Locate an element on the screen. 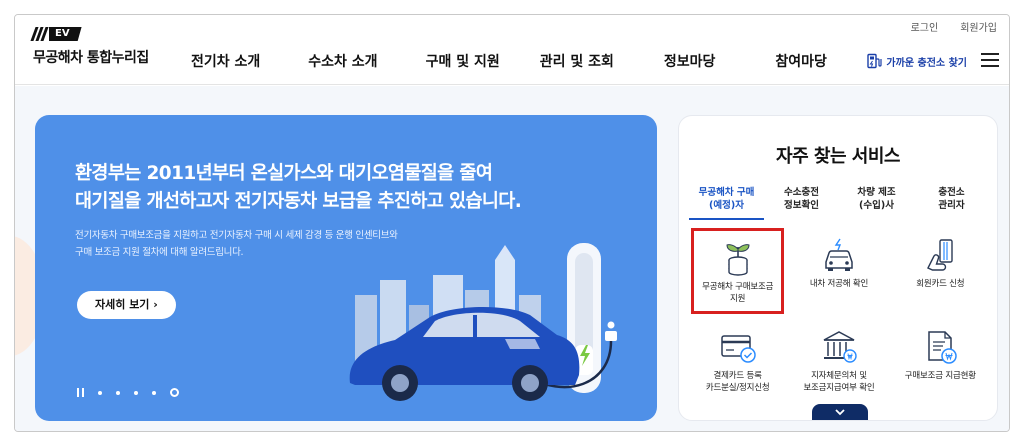 Image resolution: width=1024 pixels, height=447 pixels. service-label-line1: 내차 저공해 확인 is located at coordinates (839, 284).